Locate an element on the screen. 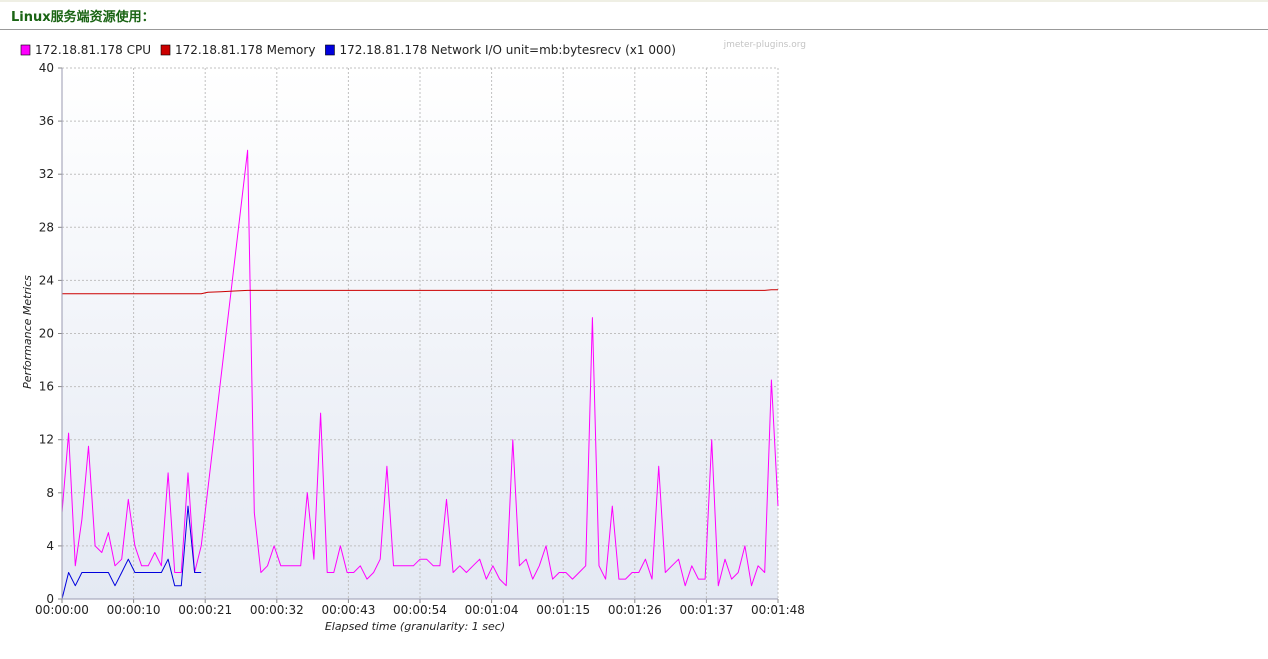  y-tick-label: 24 is located at coordinates (46, 280).